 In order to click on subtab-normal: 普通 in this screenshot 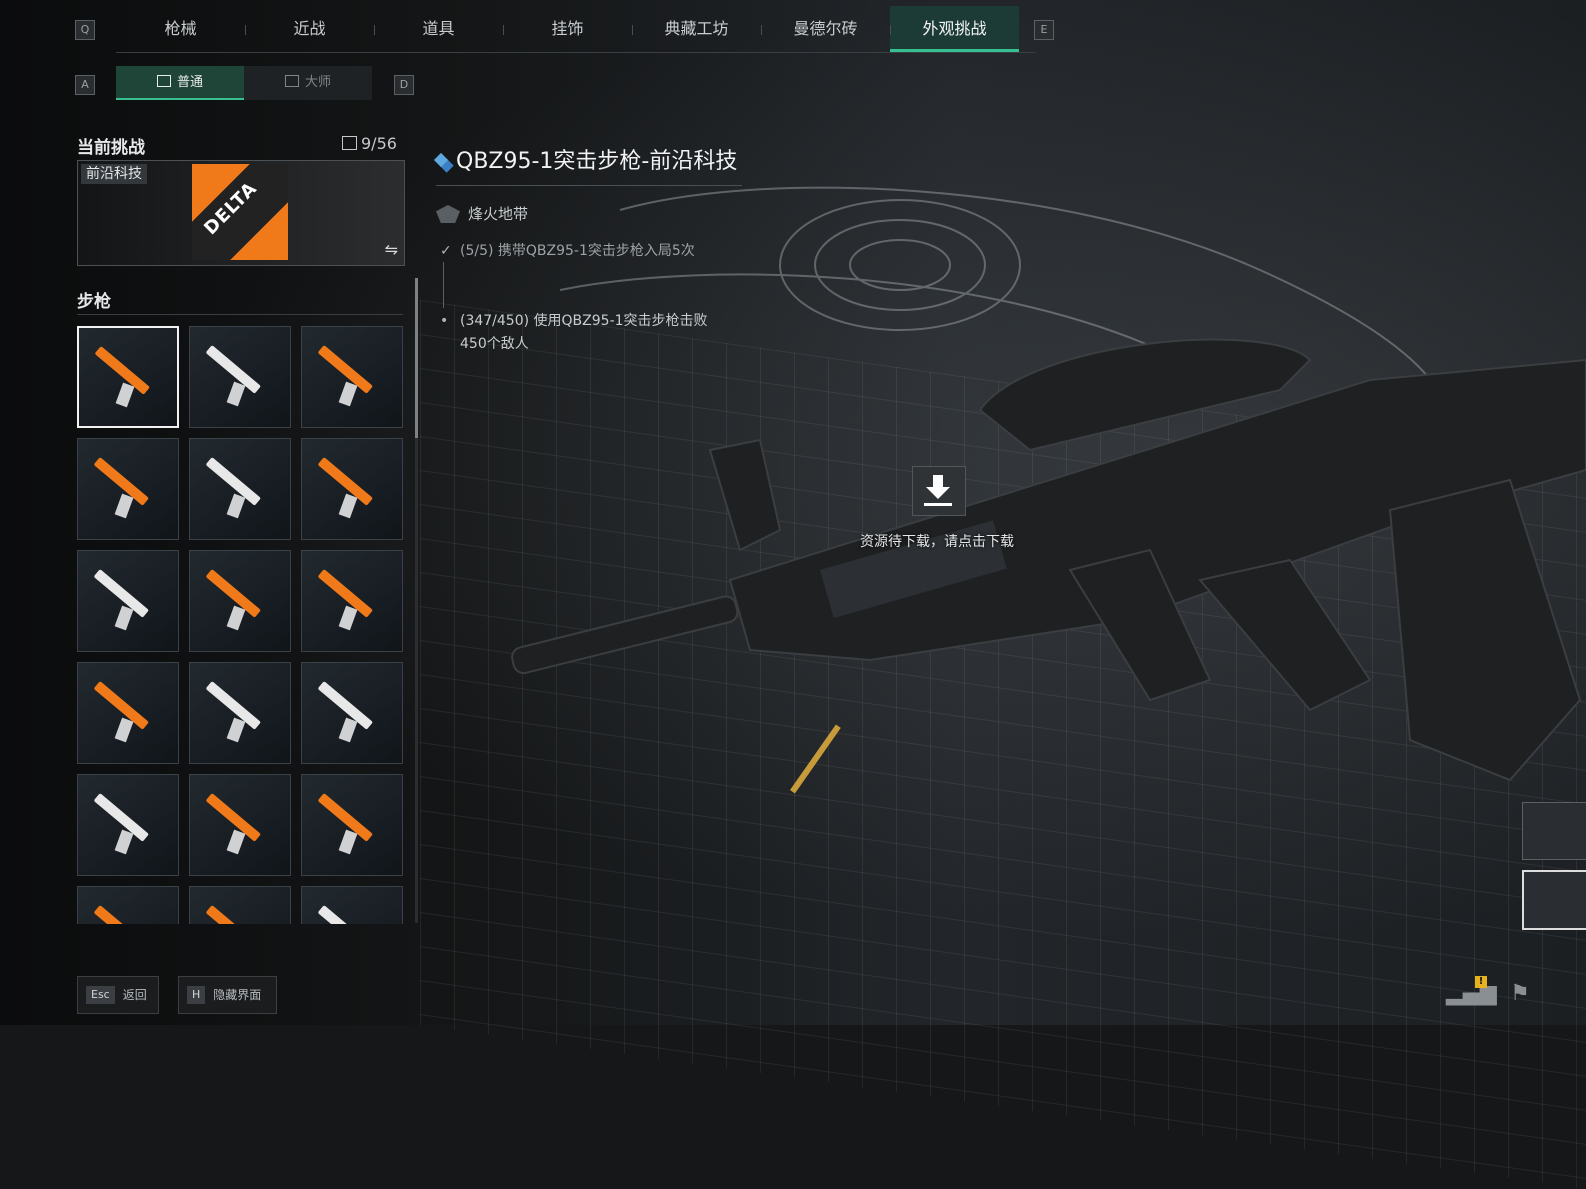, I will do `click(180, 83)`.